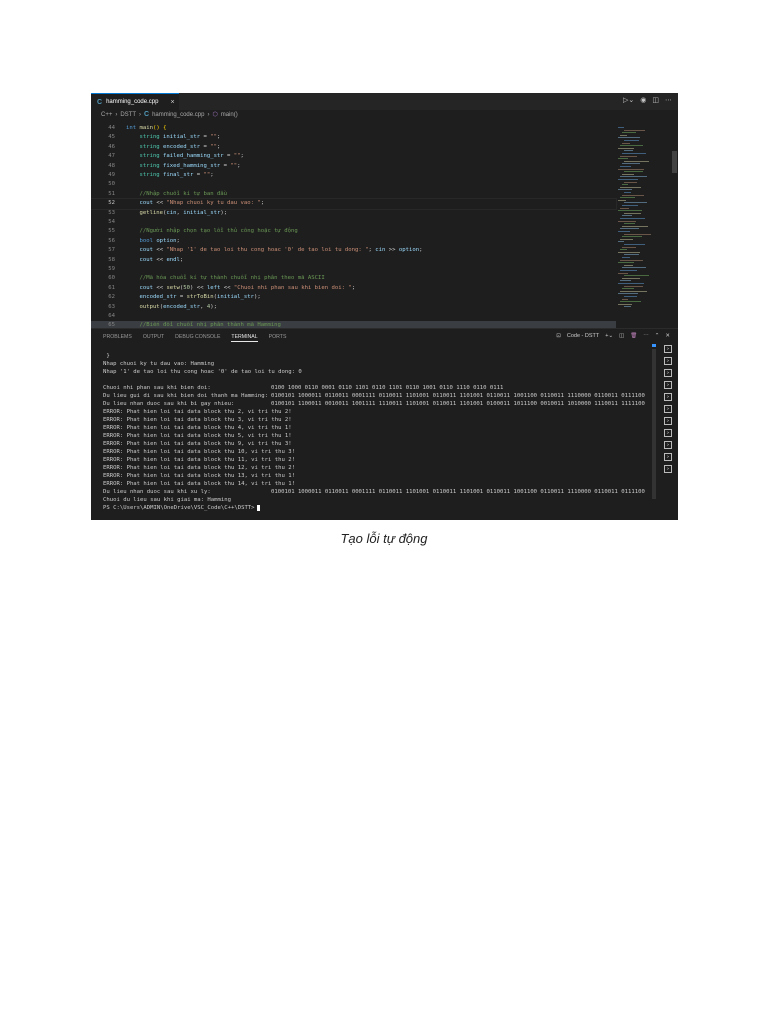 This screenshot has width=768, height=1024. Describe the element at coordinates (657, 336) in the screenshot. I see `maximize-panel-icon: ⌃` at that location.